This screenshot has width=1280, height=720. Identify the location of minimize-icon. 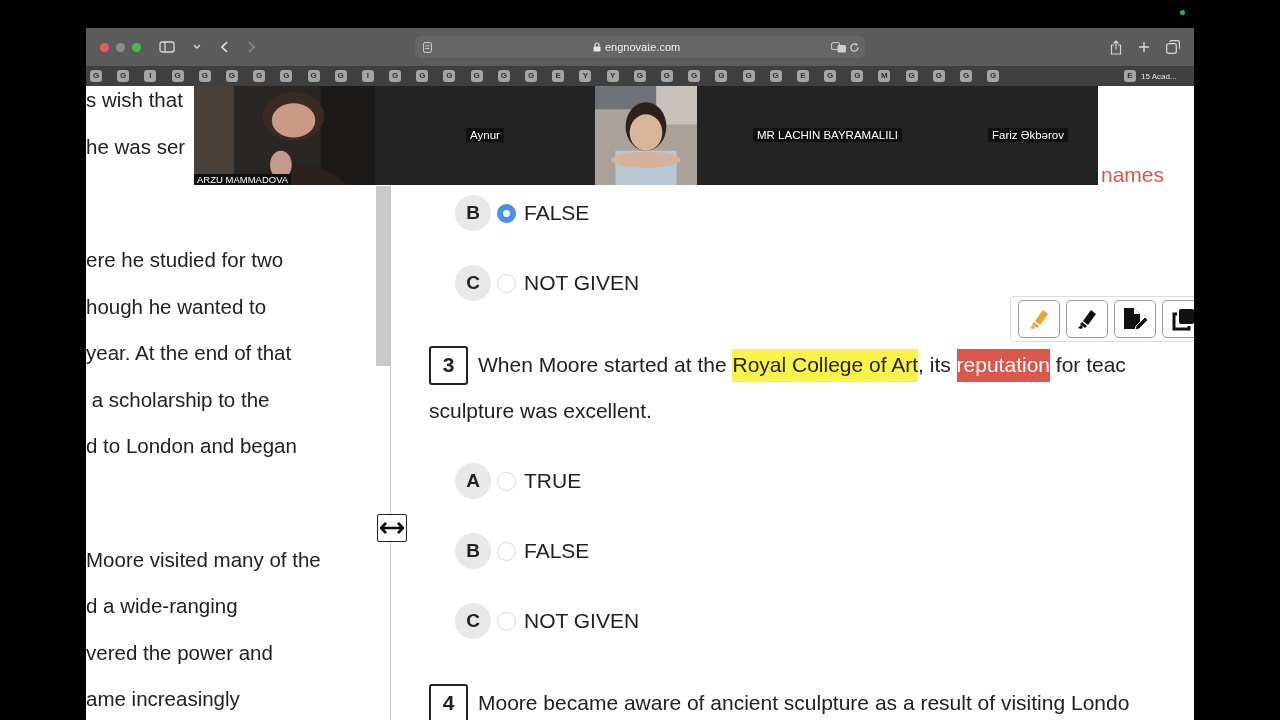
(120, 47).